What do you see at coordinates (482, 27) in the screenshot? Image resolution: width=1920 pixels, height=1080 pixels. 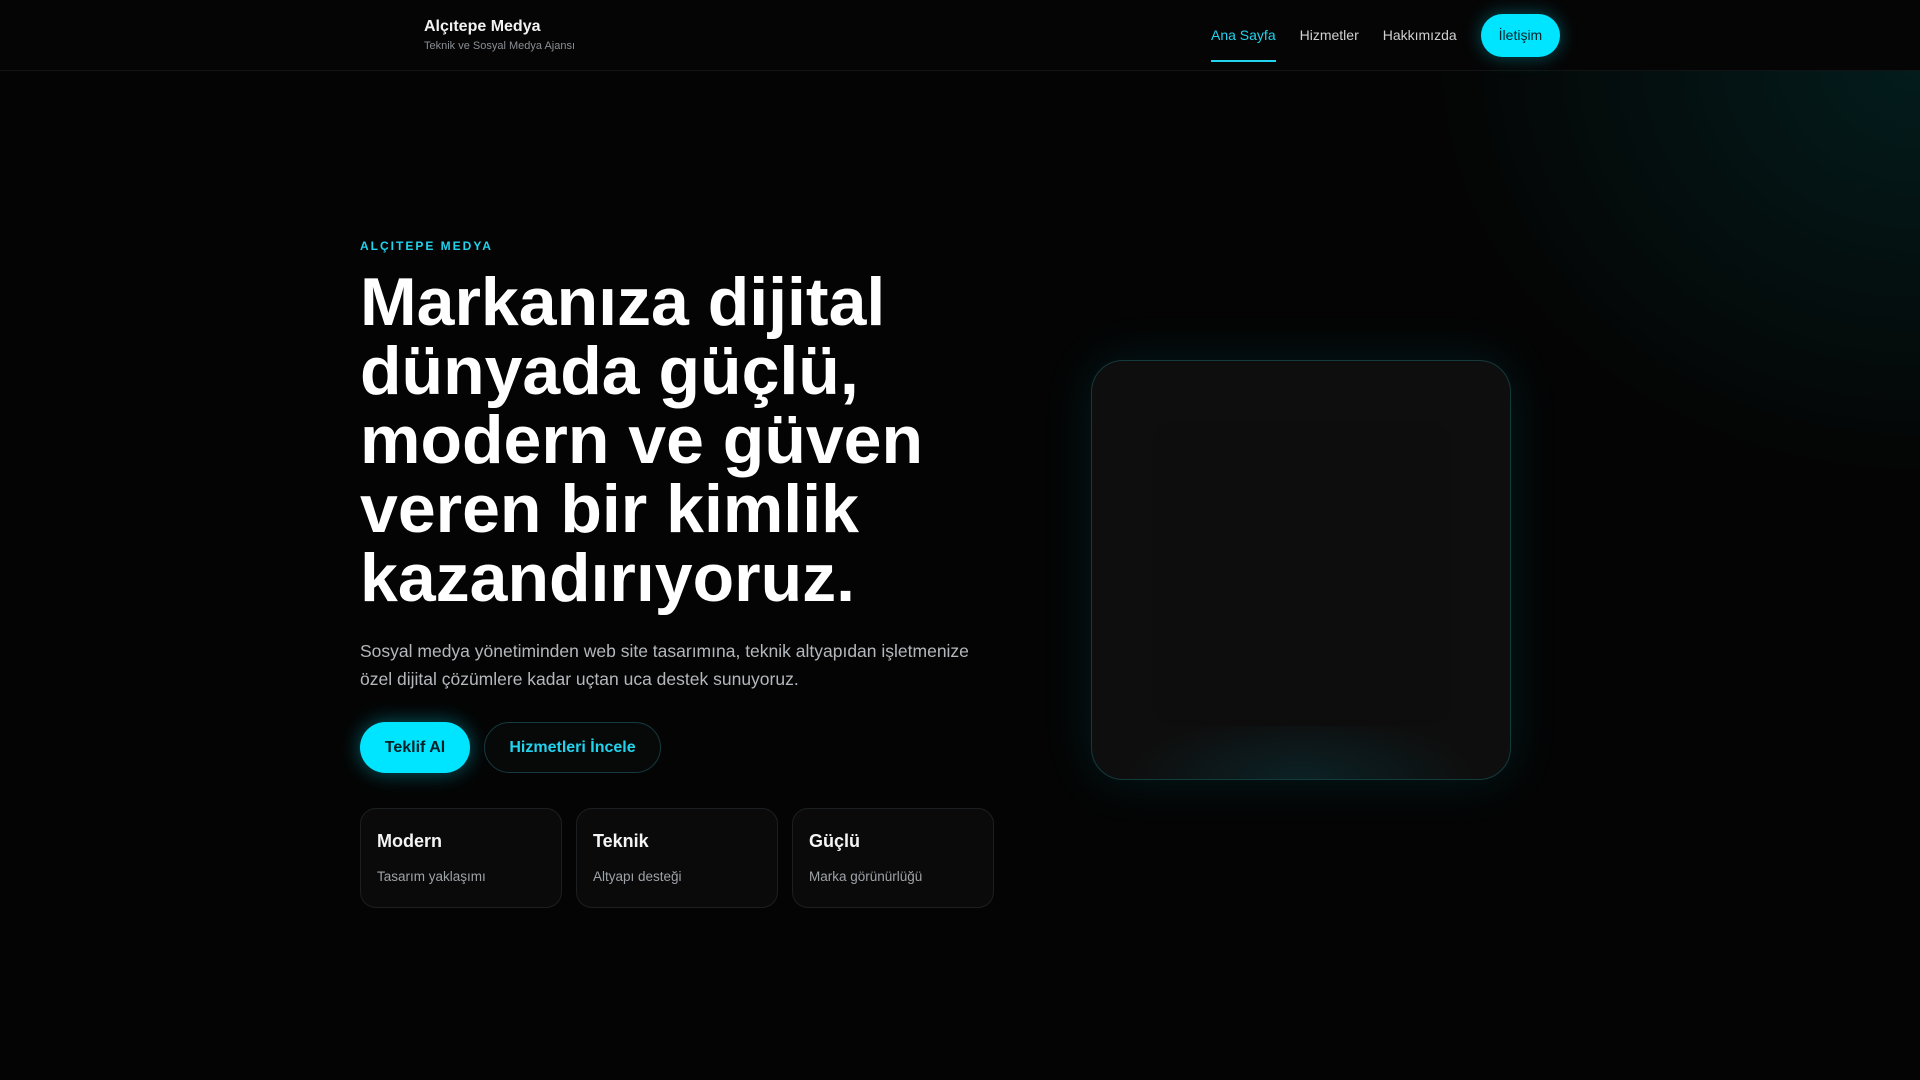 I see `brand-name: Alçıtepe Medya` at bounding box center [482, 27].